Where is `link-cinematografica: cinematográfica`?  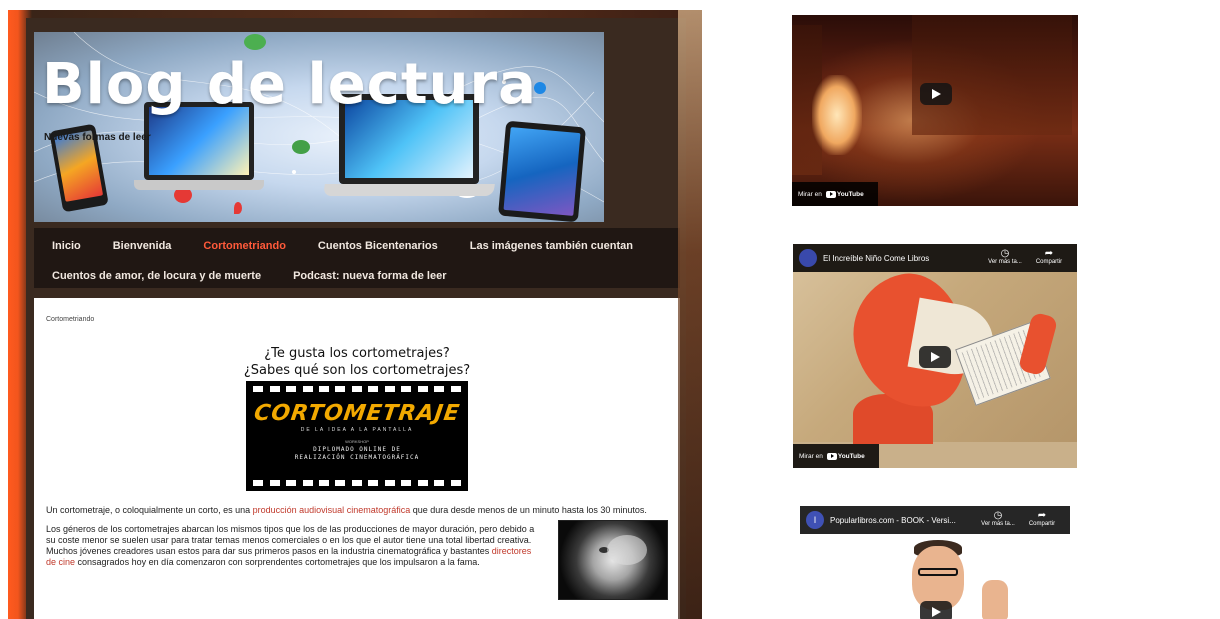 link-cinematografica: cinematográfica is located at coordinates (379, 510).